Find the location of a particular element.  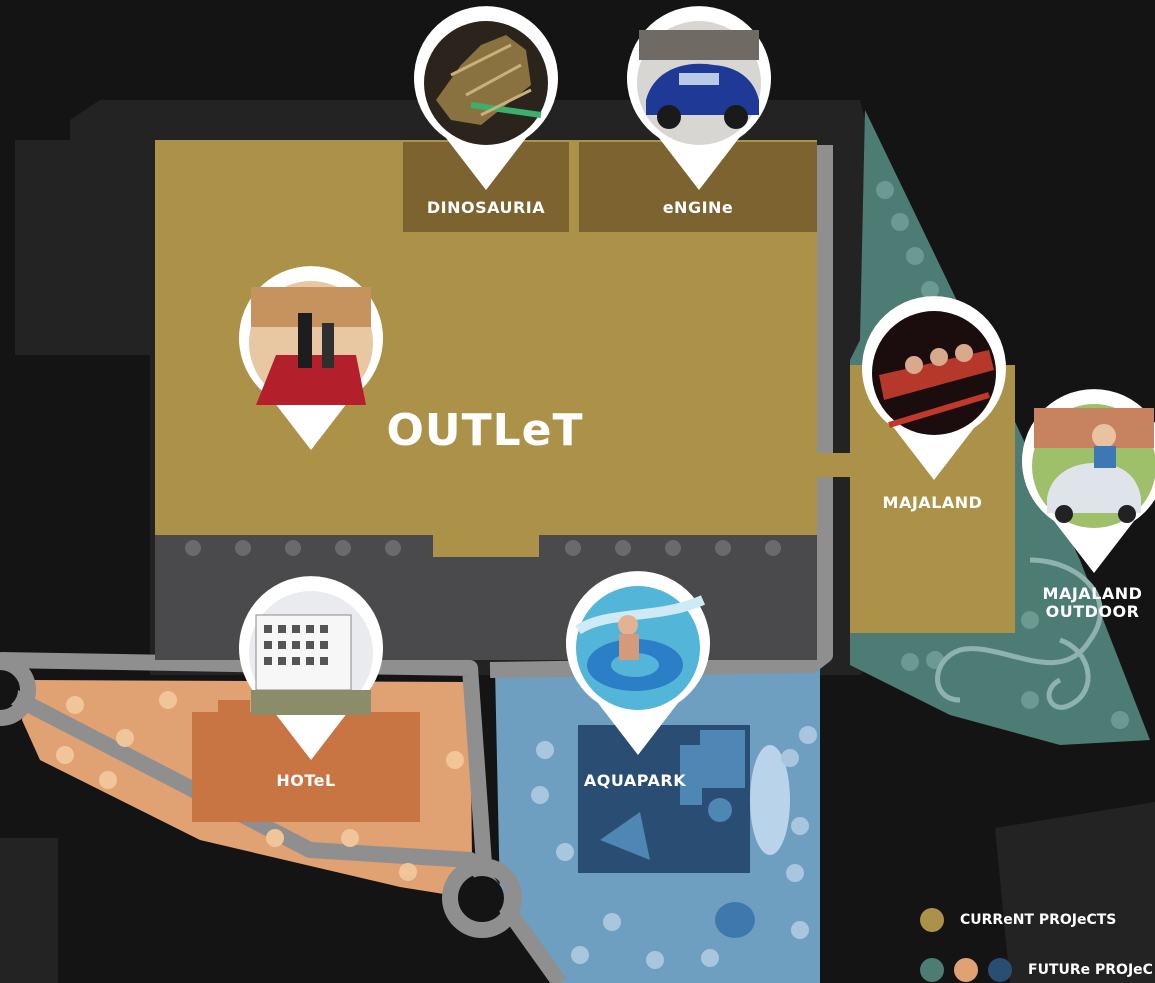

label-majaland-outdoor-line1: MAJALAND is located at coordinates (1092, 593).